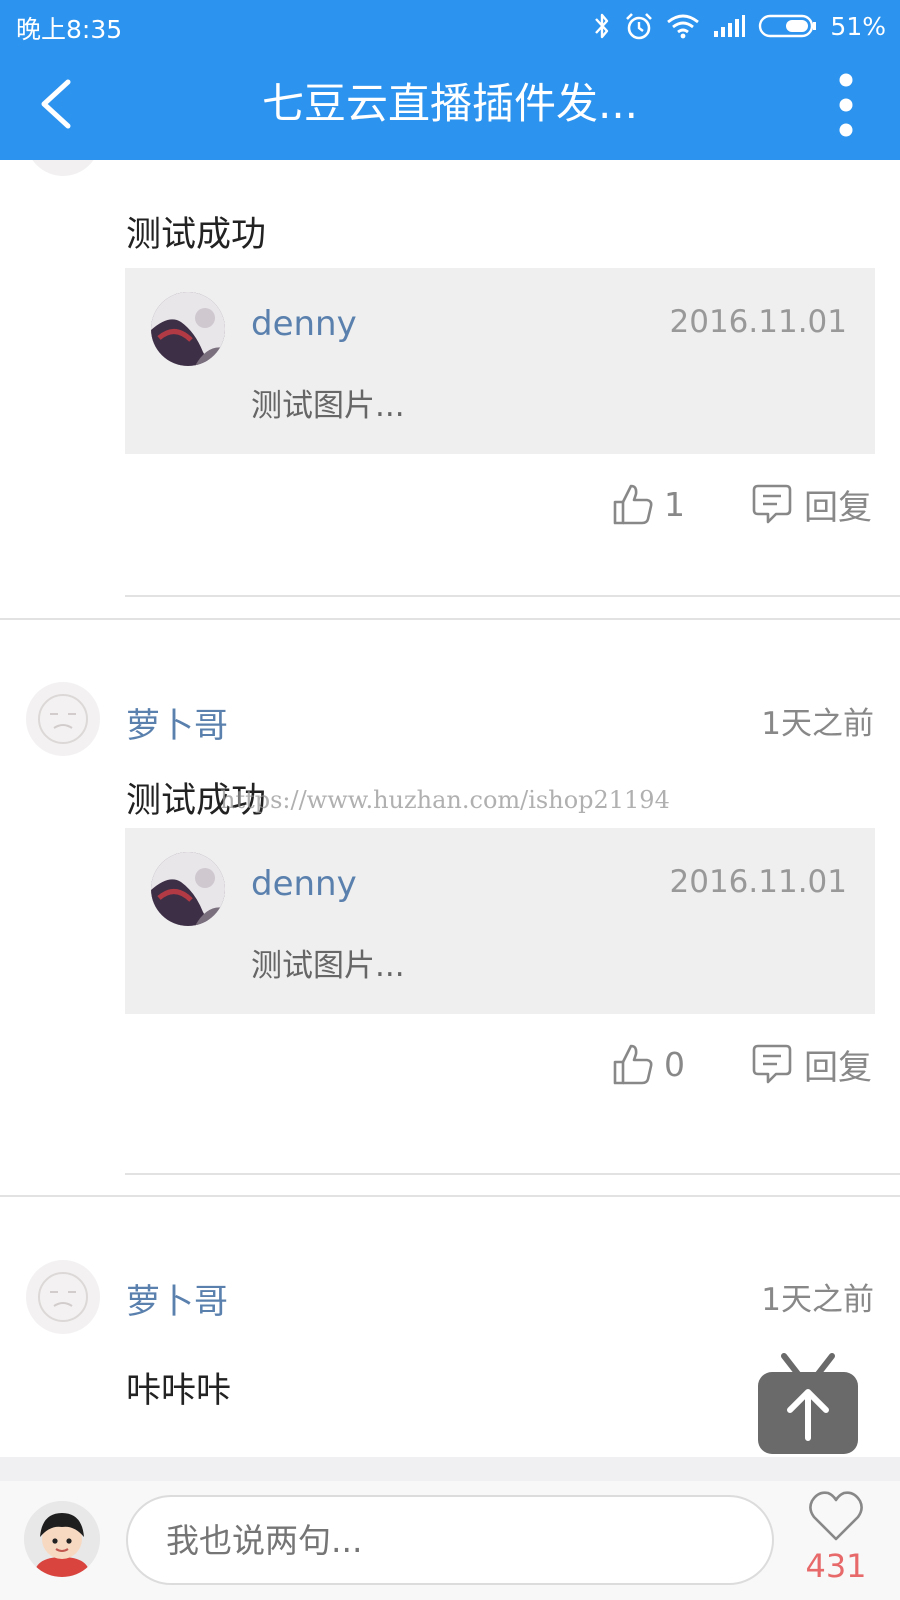 The width and height of the screenshot is (900, 1600). I want to click on scroll-to-top-button, so click(808, 1404).